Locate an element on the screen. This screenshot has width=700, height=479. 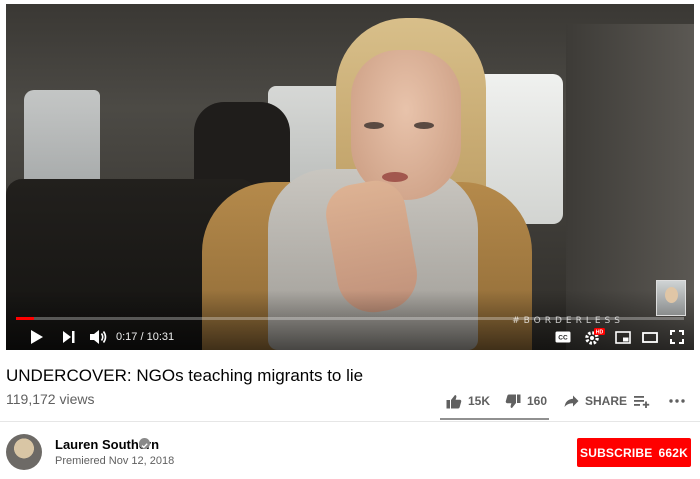
progress-played is located at coordinates (25, 318).